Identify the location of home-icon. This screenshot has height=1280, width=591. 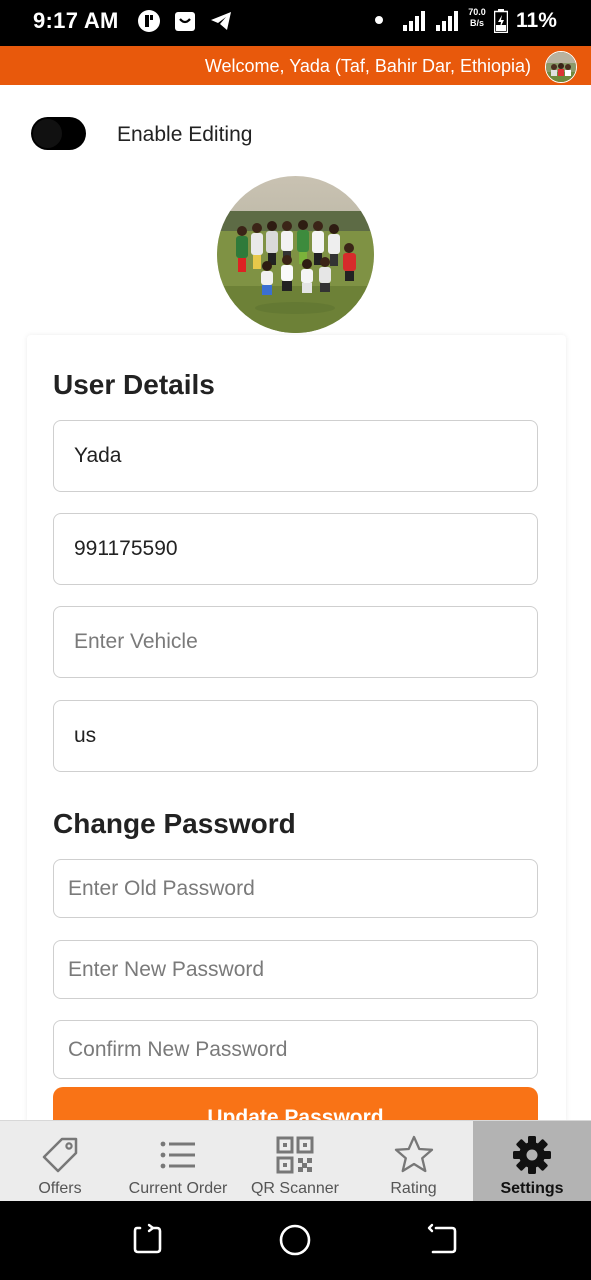
(295, 1240).